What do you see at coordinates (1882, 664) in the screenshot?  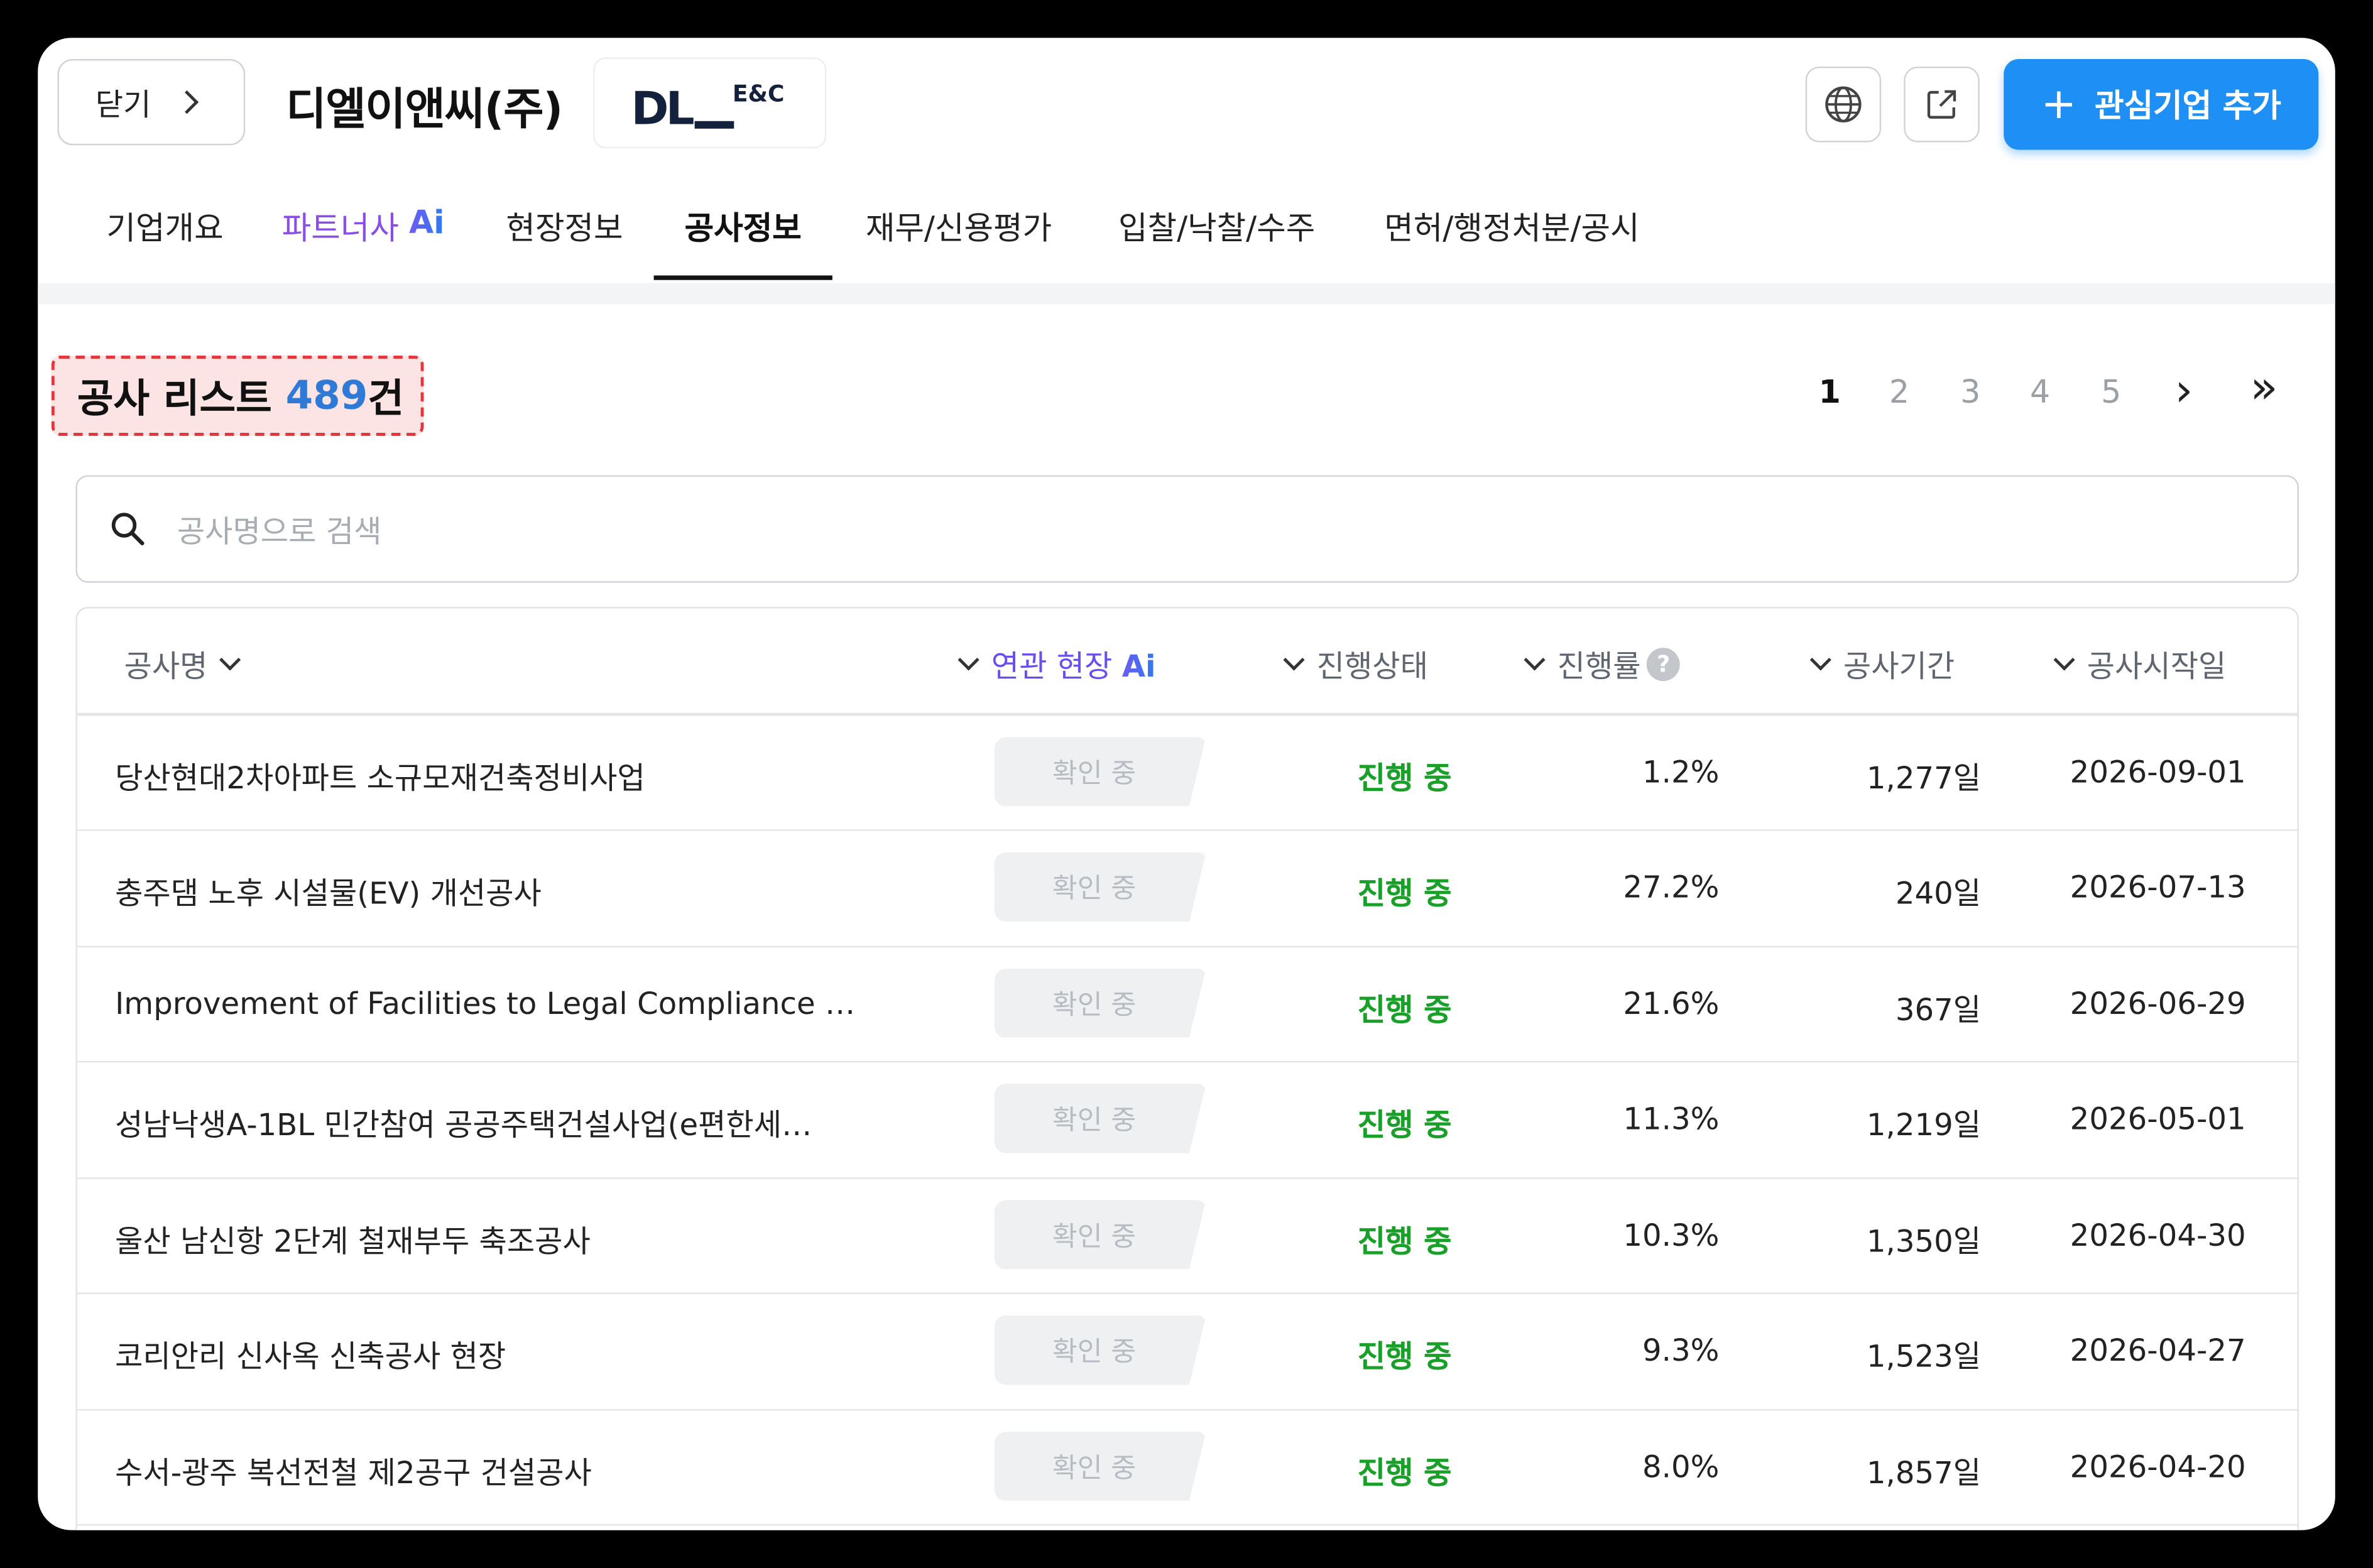 I see `column-header-period: 공사기간` at bounding box center [1882, 664].